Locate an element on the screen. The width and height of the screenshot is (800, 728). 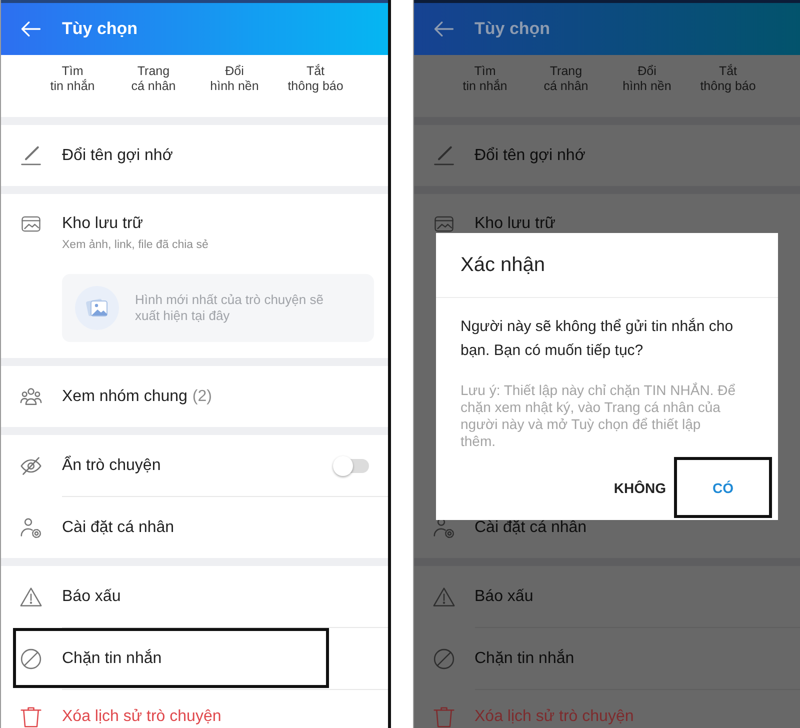
media-preview: Hình mới nhất của trò chuyện sẽ xuất hiện tại đây is located at coordinates (218, 308).